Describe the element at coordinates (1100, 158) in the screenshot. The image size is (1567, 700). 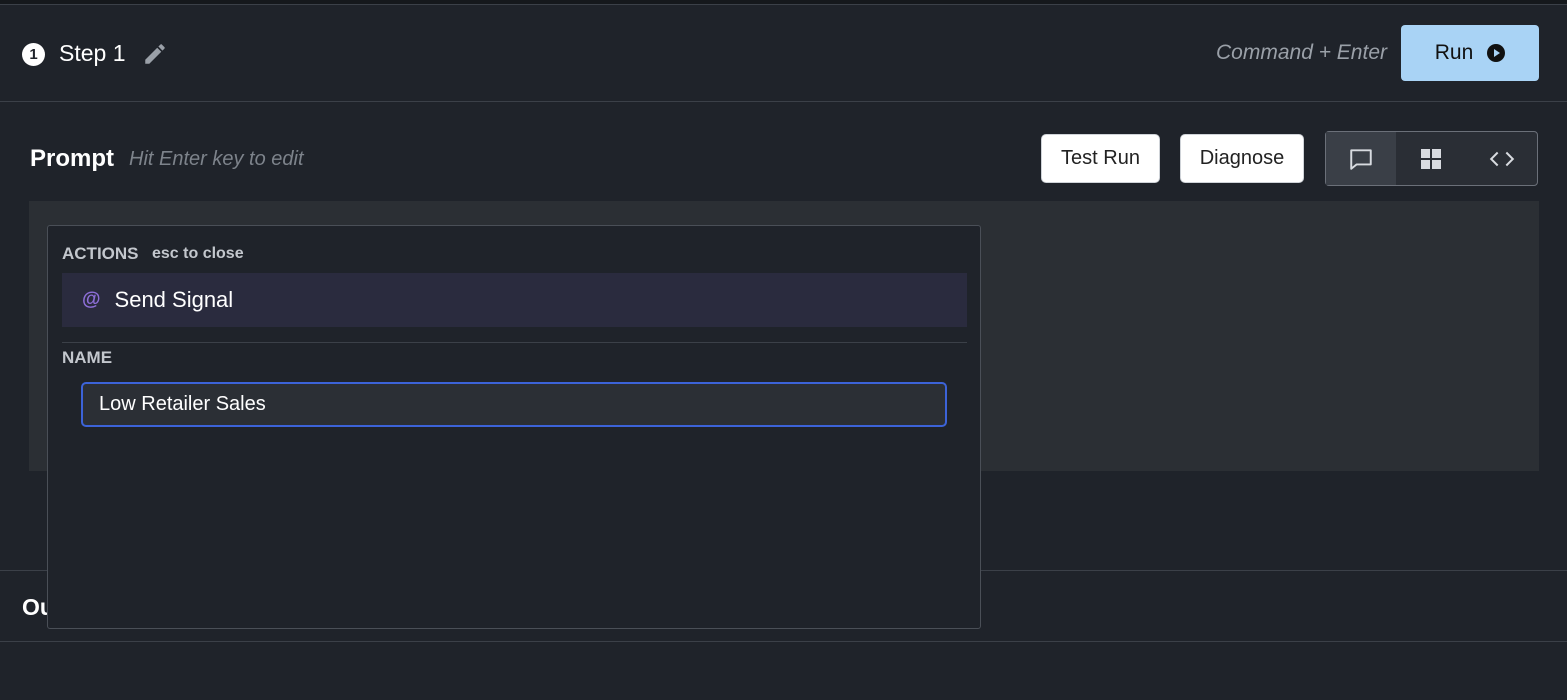
I see `test-run-button: Test Run` at that location.